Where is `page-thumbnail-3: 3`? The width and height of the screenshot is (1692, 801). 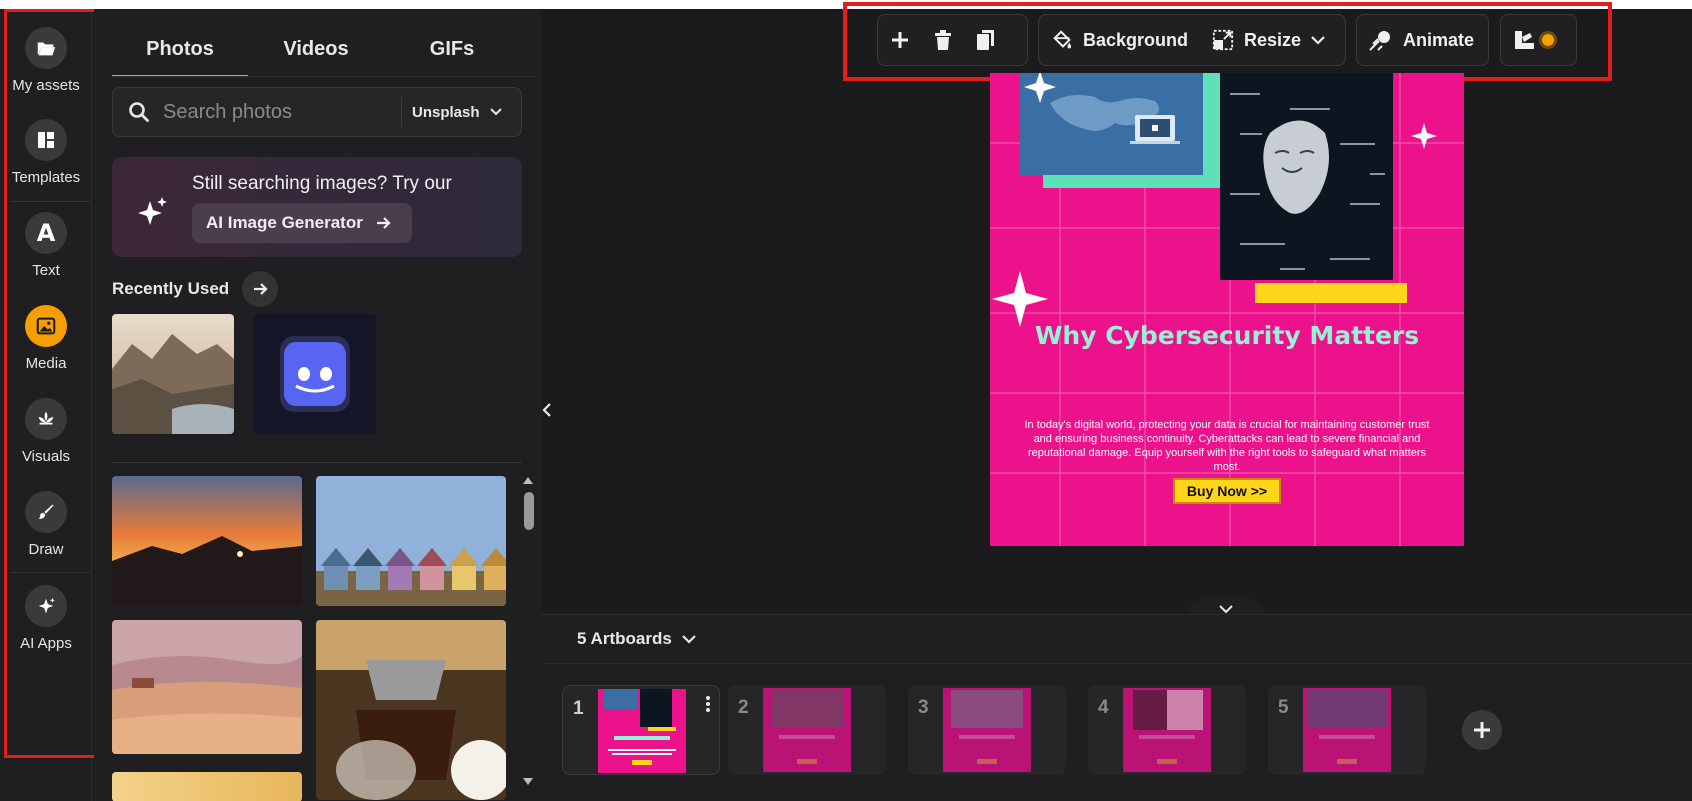
page-thumbnail-3: 3 is located at coordinates (987, 730).